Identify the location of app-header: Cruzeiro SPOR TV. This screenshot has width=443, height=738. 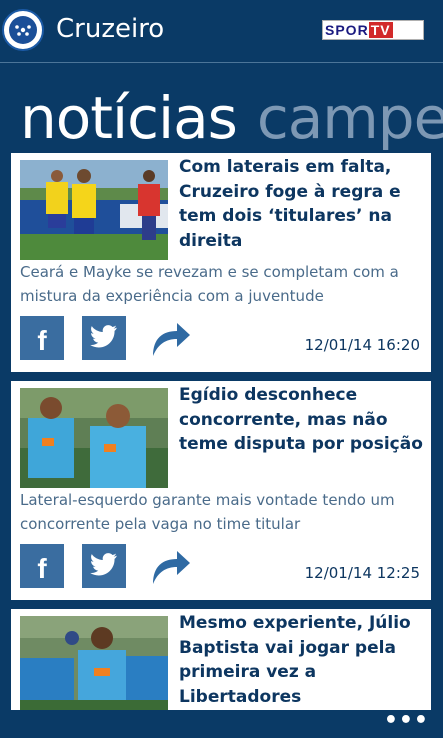
(221, 31).